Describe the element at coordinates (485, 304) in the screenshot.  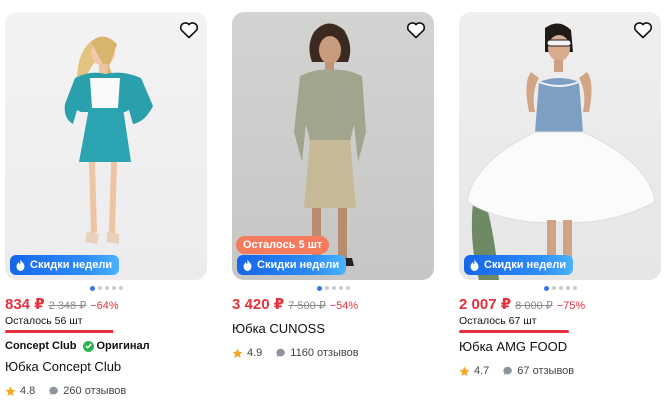
I see `current-price: 2 007 ₽` at that location.